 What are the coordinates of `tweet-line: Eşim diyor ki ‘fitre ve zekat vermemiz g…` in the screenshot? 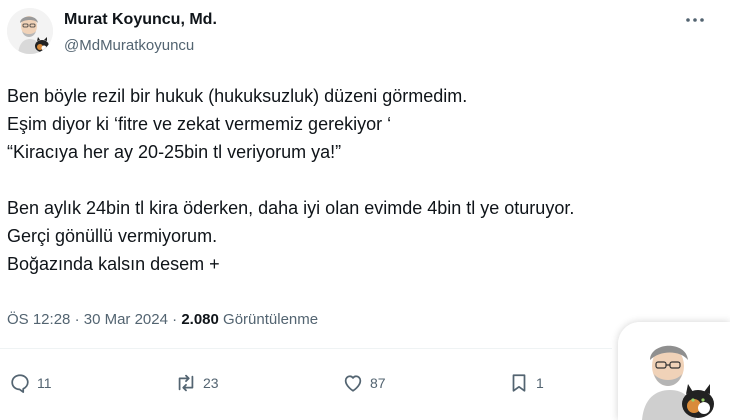 It's located at (199, 124).